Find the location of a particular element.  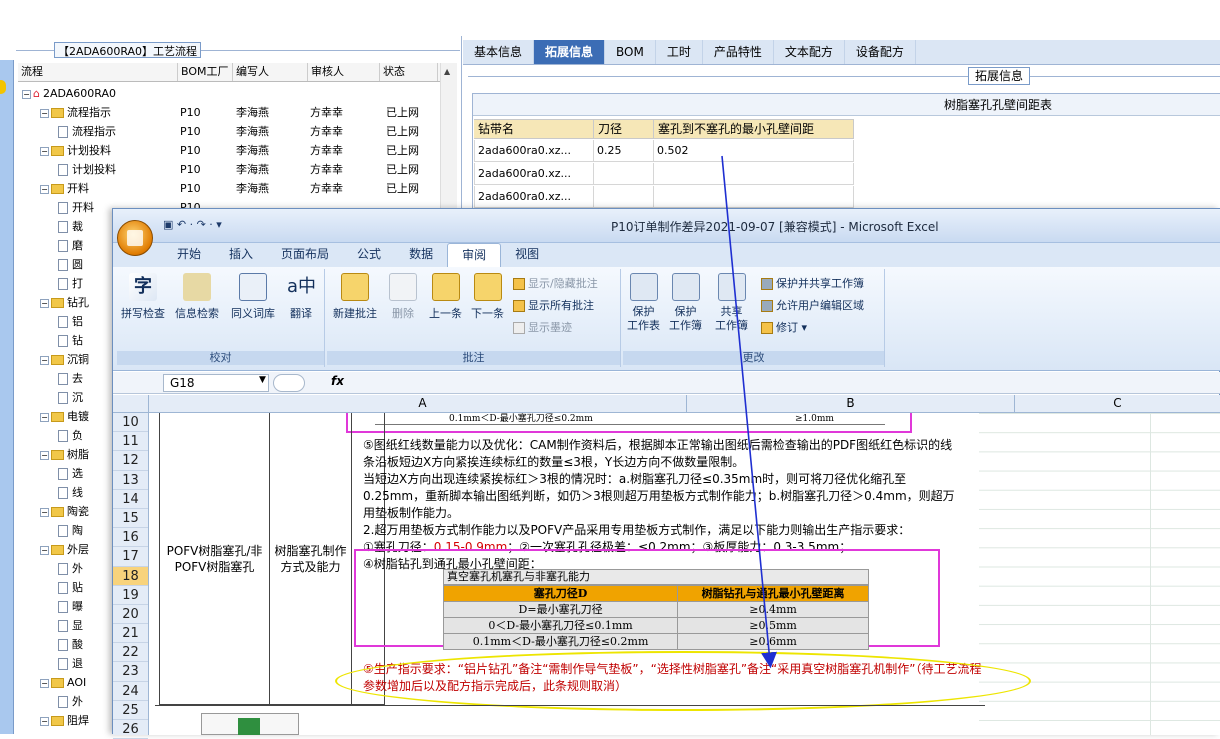

row-header: 10 is located at coordinates (130, 423).